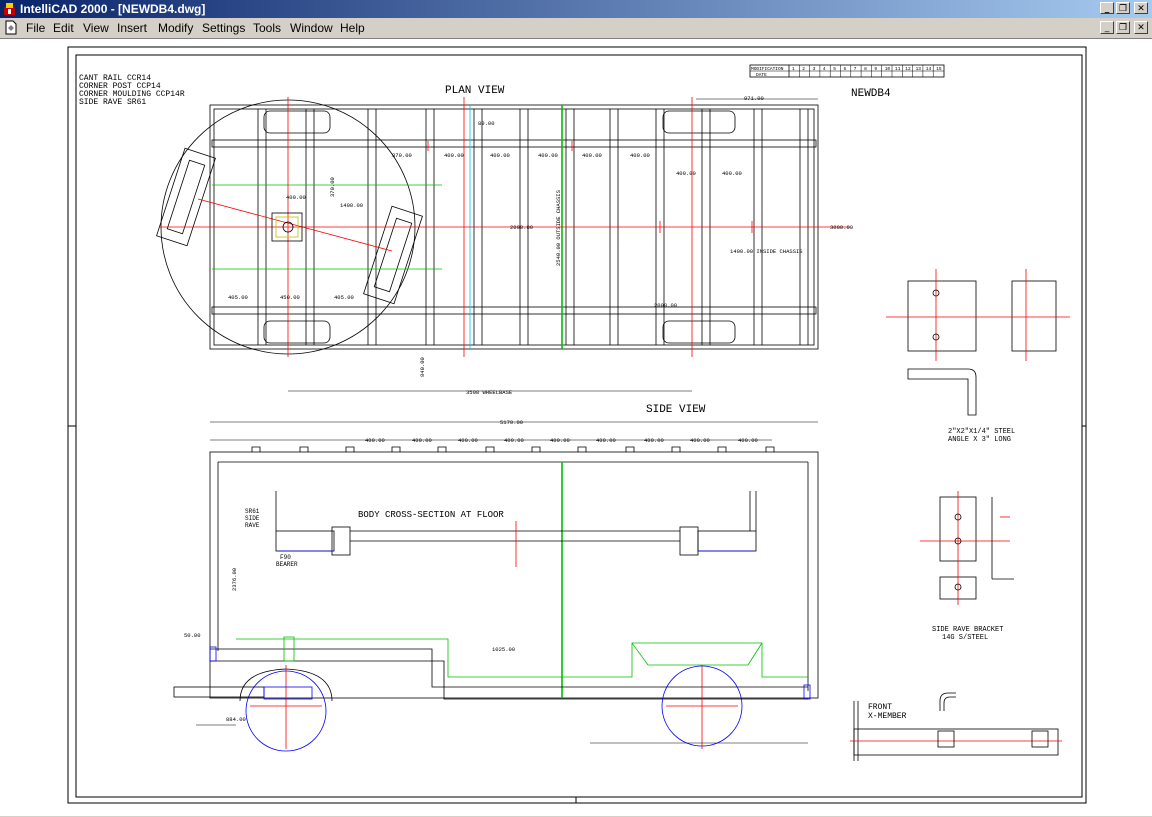 Image resolution: width=1152 pixels, height=817 pixels. What do you see at coordinates (665, 305) in the screenshot?
I see `dim-2000-b: 2000.00` at bounding box center [665, 305].